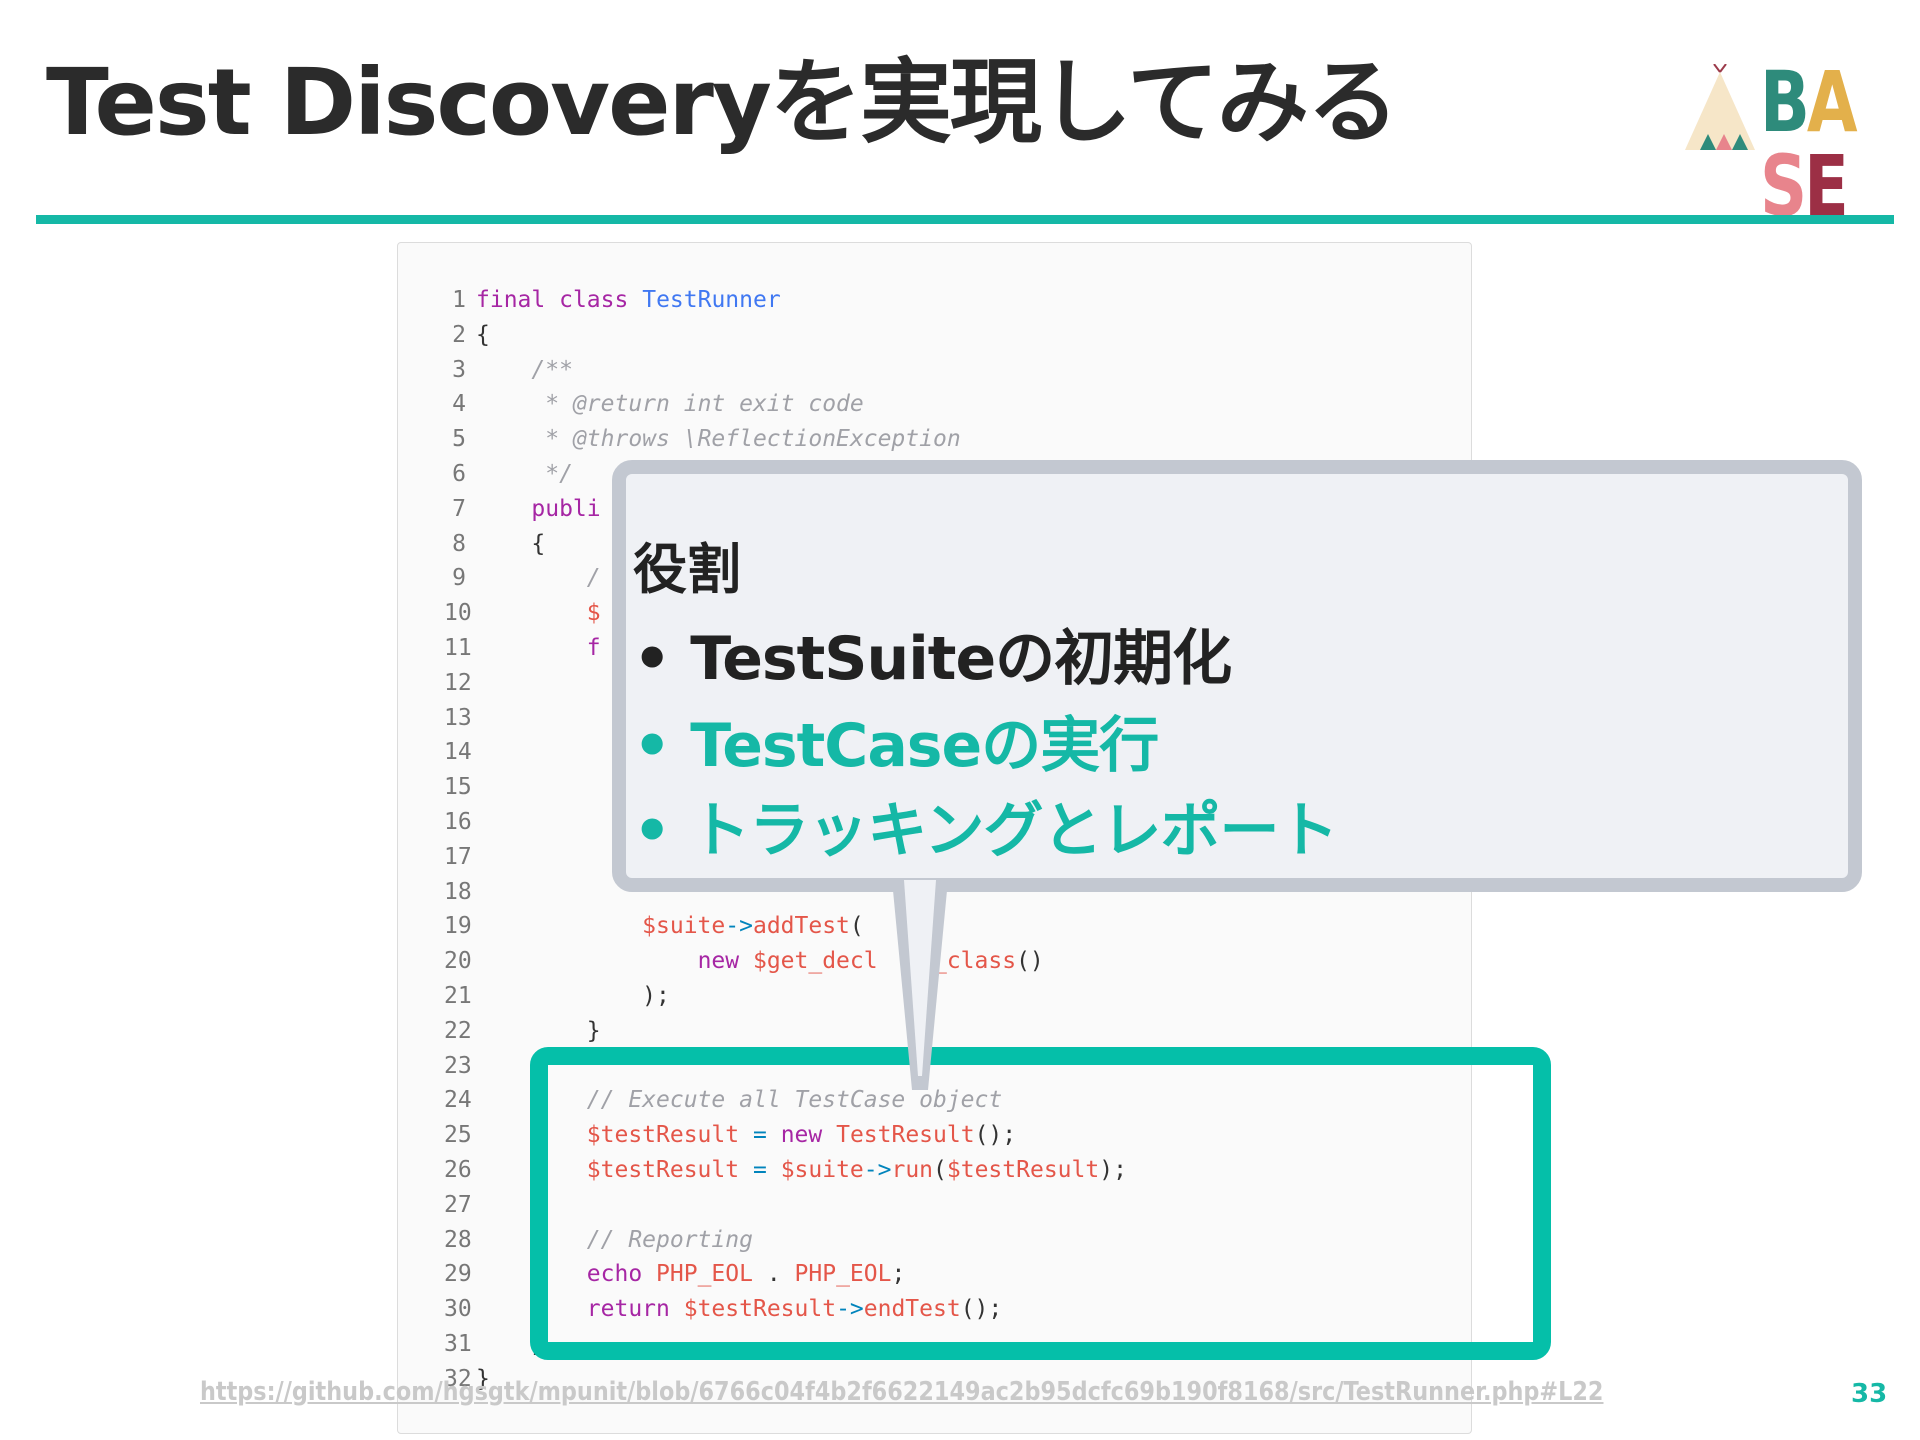 The height and width of the screenshot is (1440, 1920). Describe the element at coordinates (552, 369) in the screenshot. I see `code-token: /**` at that location.